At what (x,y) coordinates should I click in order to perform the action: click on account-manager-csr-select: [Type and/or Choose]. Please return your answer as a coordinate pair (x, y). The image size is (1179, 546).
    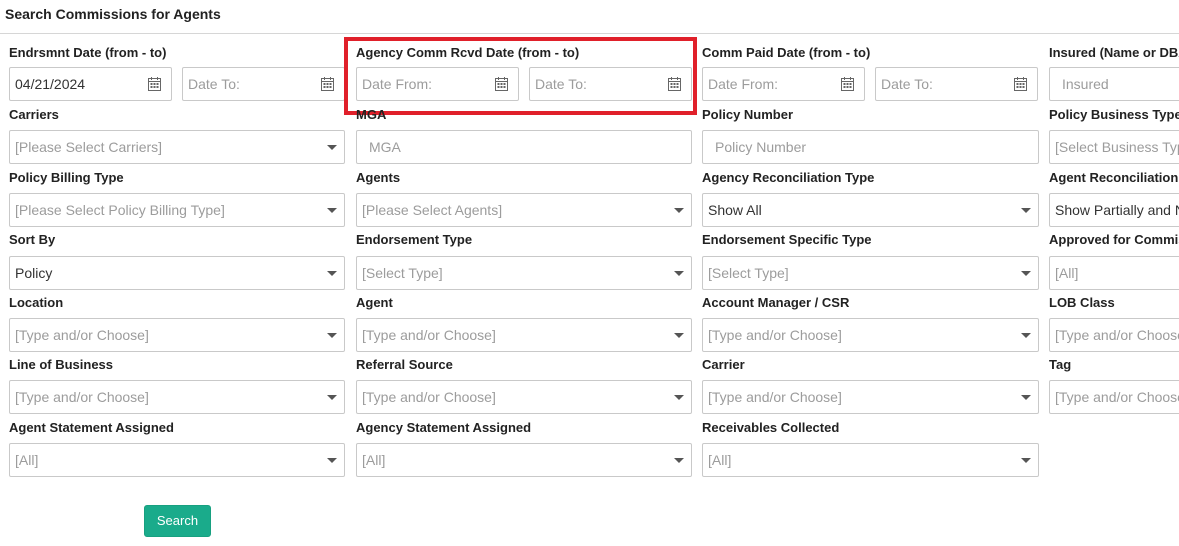
    Looking at the image, I should click on (870, 335).